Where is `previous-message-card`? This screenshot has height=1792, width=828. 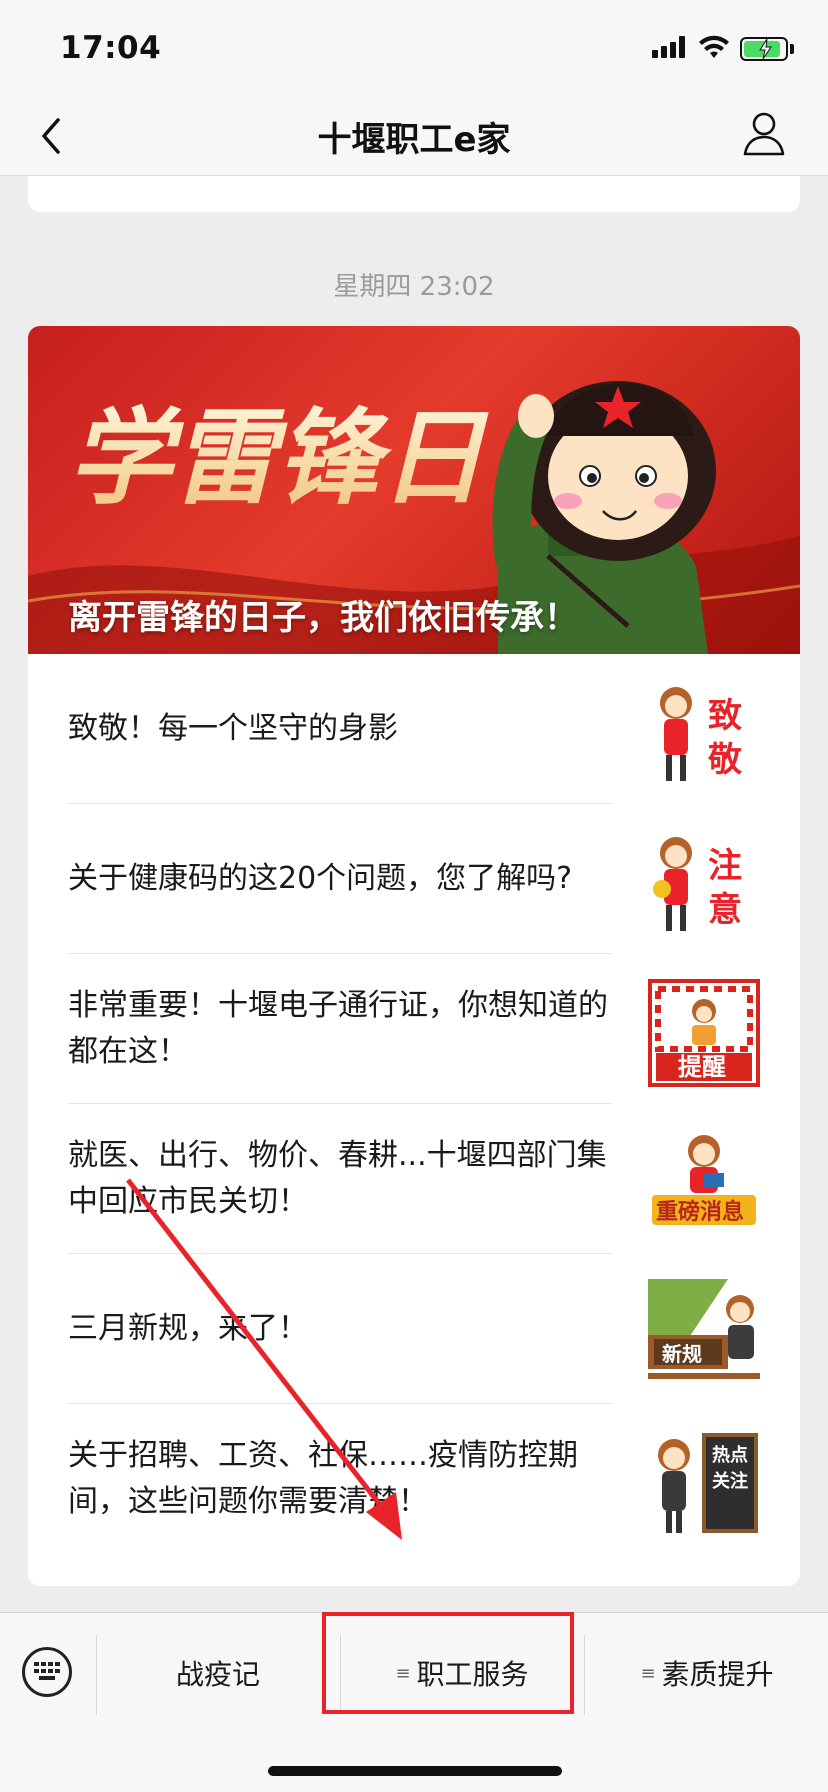 previous-message-card is located at coordinates (414, 194).